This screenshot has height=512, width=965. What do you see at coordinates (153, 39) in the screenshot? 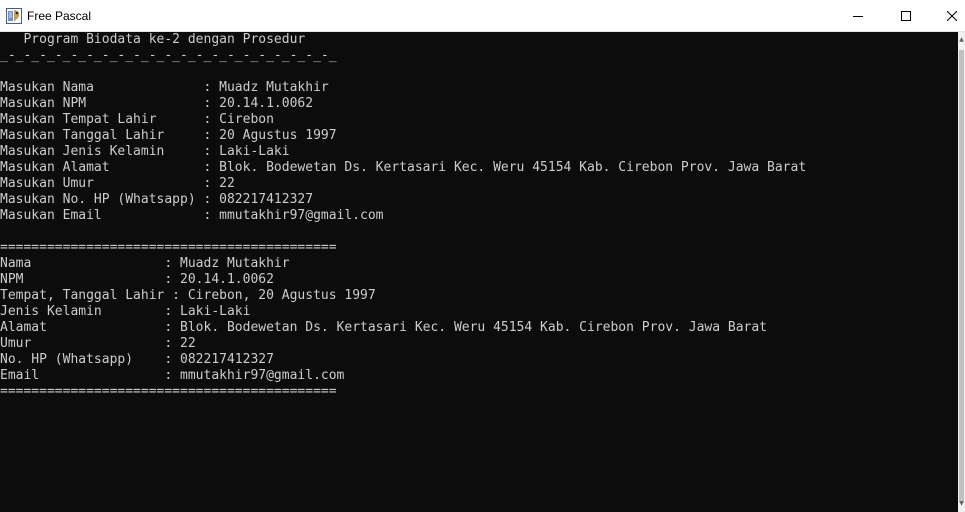
I see `console-line: Program Biodata ke-2 dengan Prosedur` at bounding box center [153, 39].